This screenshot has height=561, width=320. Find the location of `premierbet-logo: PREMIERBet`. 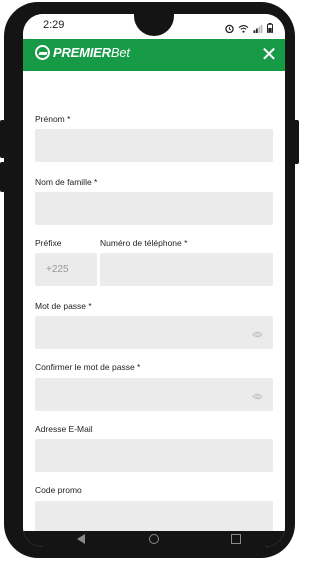

premierbet-logo: PREMIERBet is located at coordinates (82, 52).